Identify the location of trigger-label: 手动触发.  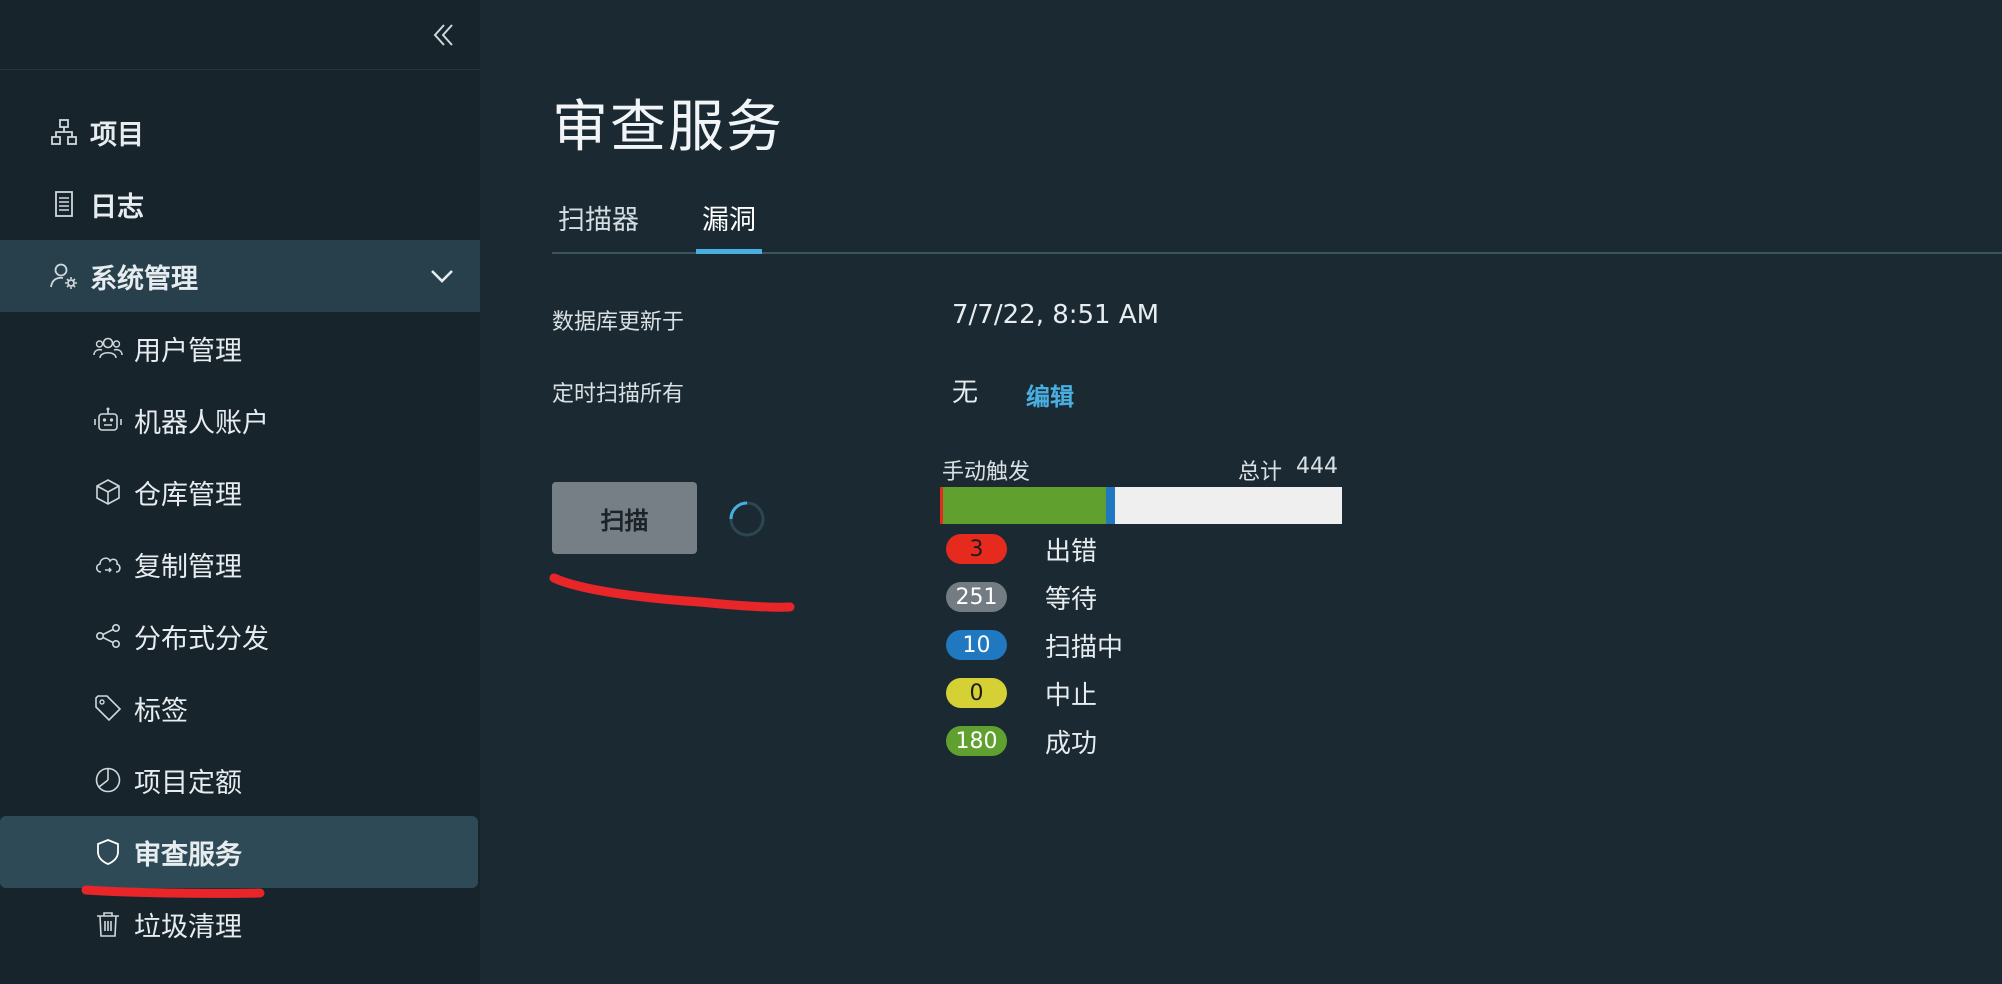
(986, 472).